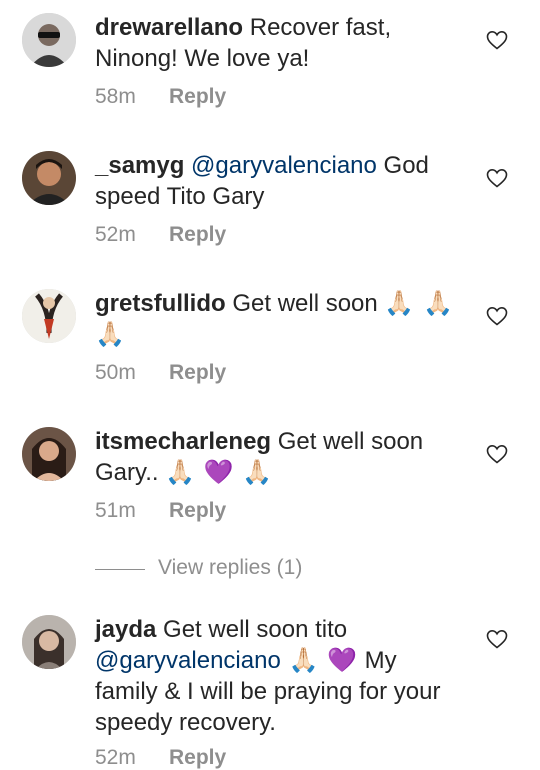  Describe the element at coordinates (183, 441) in the screenshot. I see `comment-username: itsmecharleneg` at that location.